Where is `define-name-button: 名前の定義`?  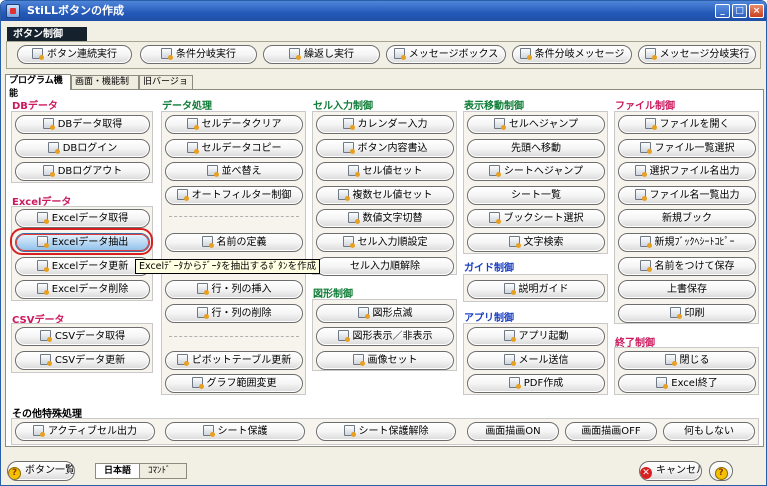 define-name-button: 名前の定義 is located at coordinates (234, 242).